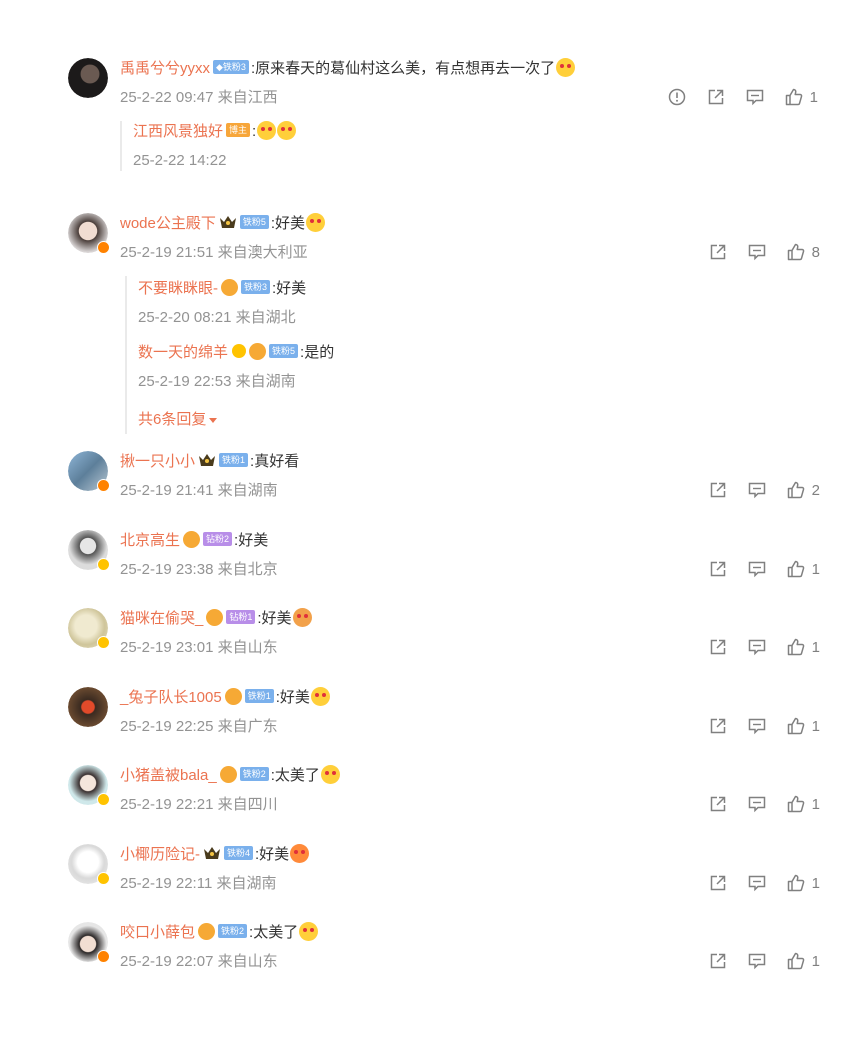 The image size is (857, 1053). What do you see at coordinates (300, 853) in the screenshot?
I see `cat-emoji-icon` at bounding box center [300, 853].